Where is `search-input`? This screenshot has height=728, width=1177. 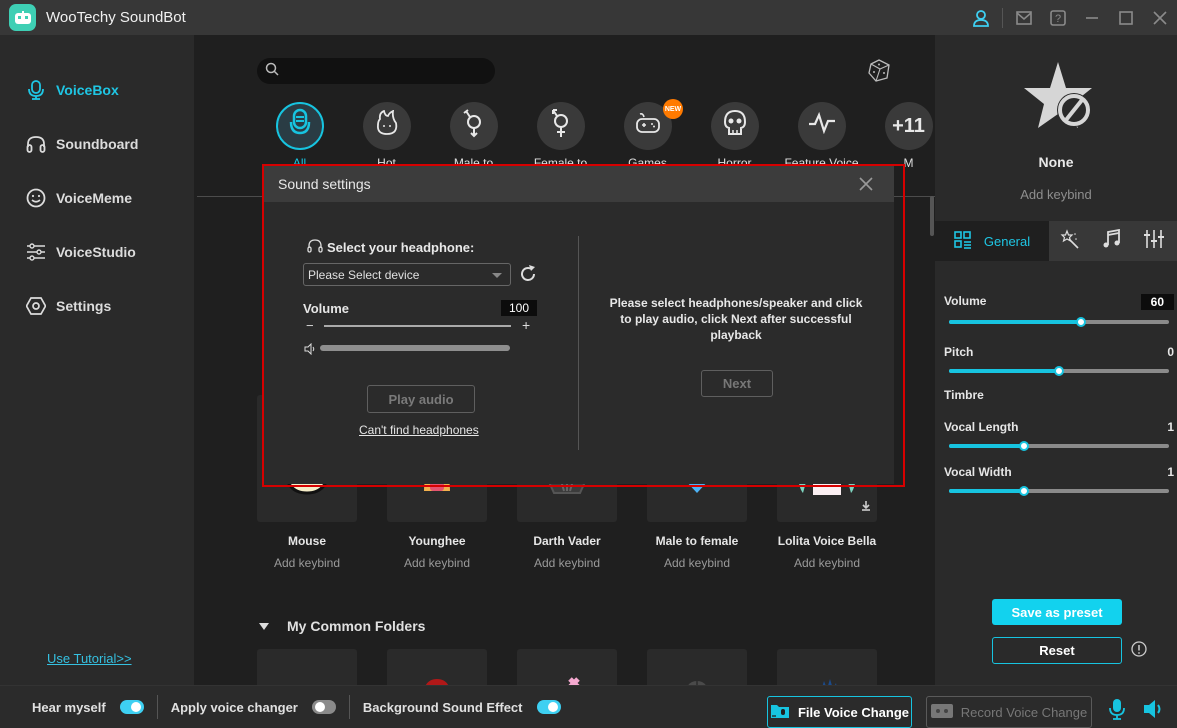
search-input is located at coordinates (385, 71).